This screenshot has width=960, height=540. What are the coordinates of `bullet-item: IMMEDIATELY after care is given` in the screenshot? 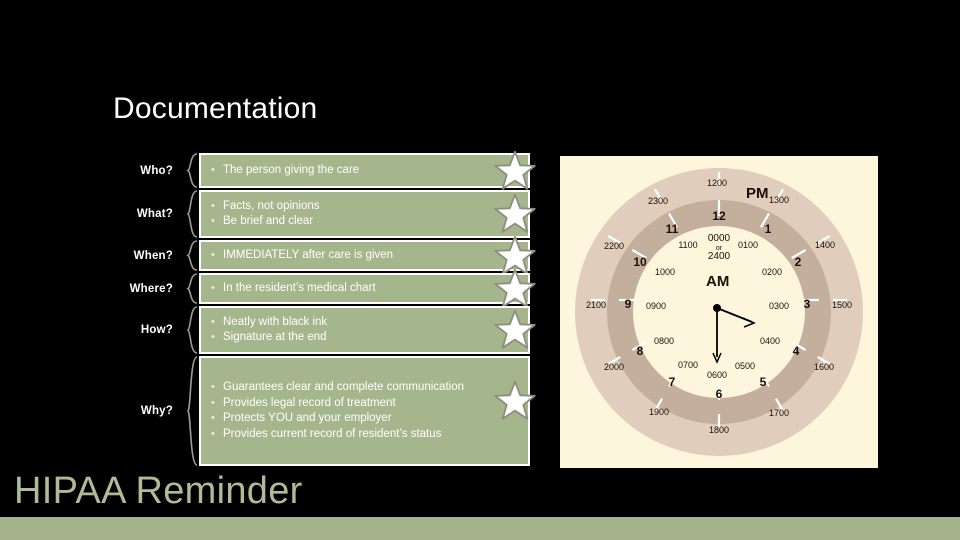 It's located at (347, 256).